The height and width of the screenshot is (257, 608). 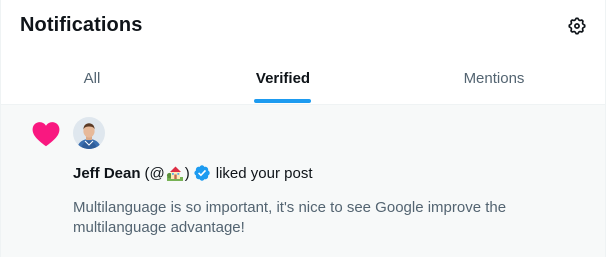 I want to click on tab-all-label: All, so click(x=92, y=78).